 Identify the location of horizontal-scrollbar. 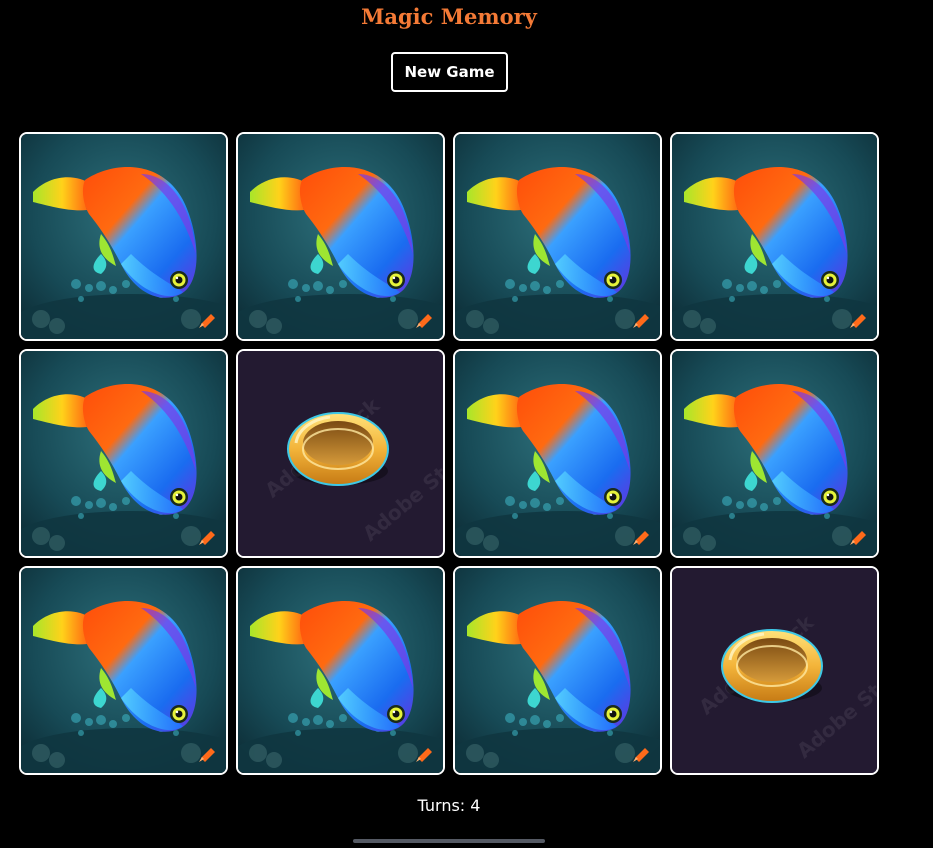
(449, 841).